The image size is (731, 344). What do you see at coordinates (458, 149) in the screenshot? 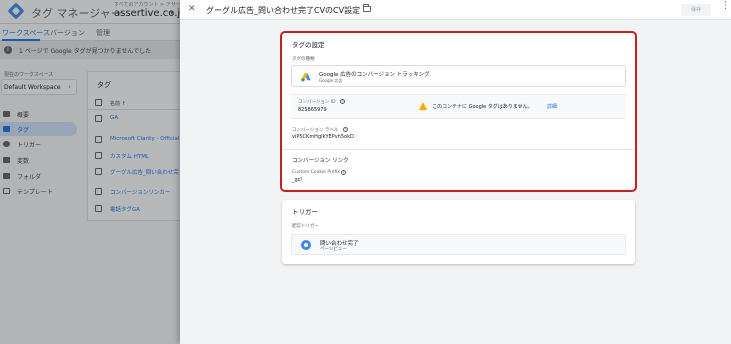
I see `section-divider` at bounding box center [458, 149].